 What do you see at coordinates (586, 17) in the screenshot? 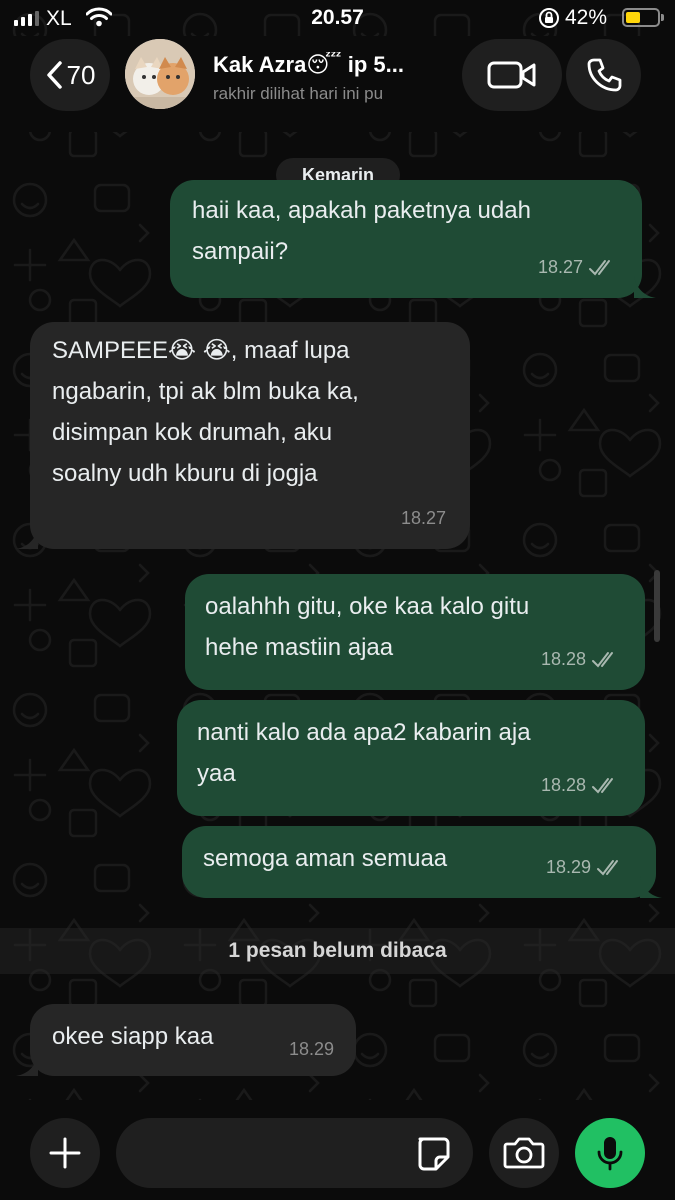
I see `battery-percent: 42%` at bounding box center [586, 17].